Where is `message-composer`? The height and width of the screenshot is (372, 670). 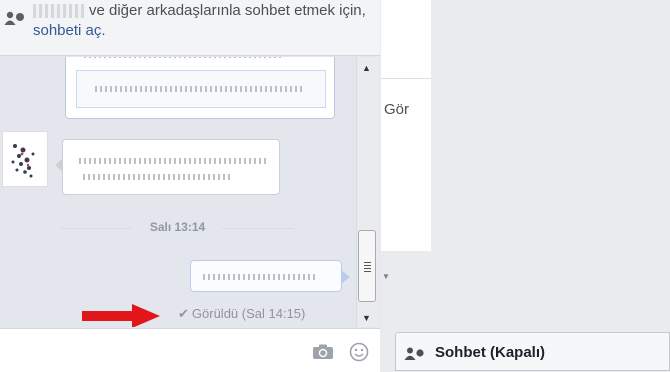 message-composer is located at coordinates (190, 350).